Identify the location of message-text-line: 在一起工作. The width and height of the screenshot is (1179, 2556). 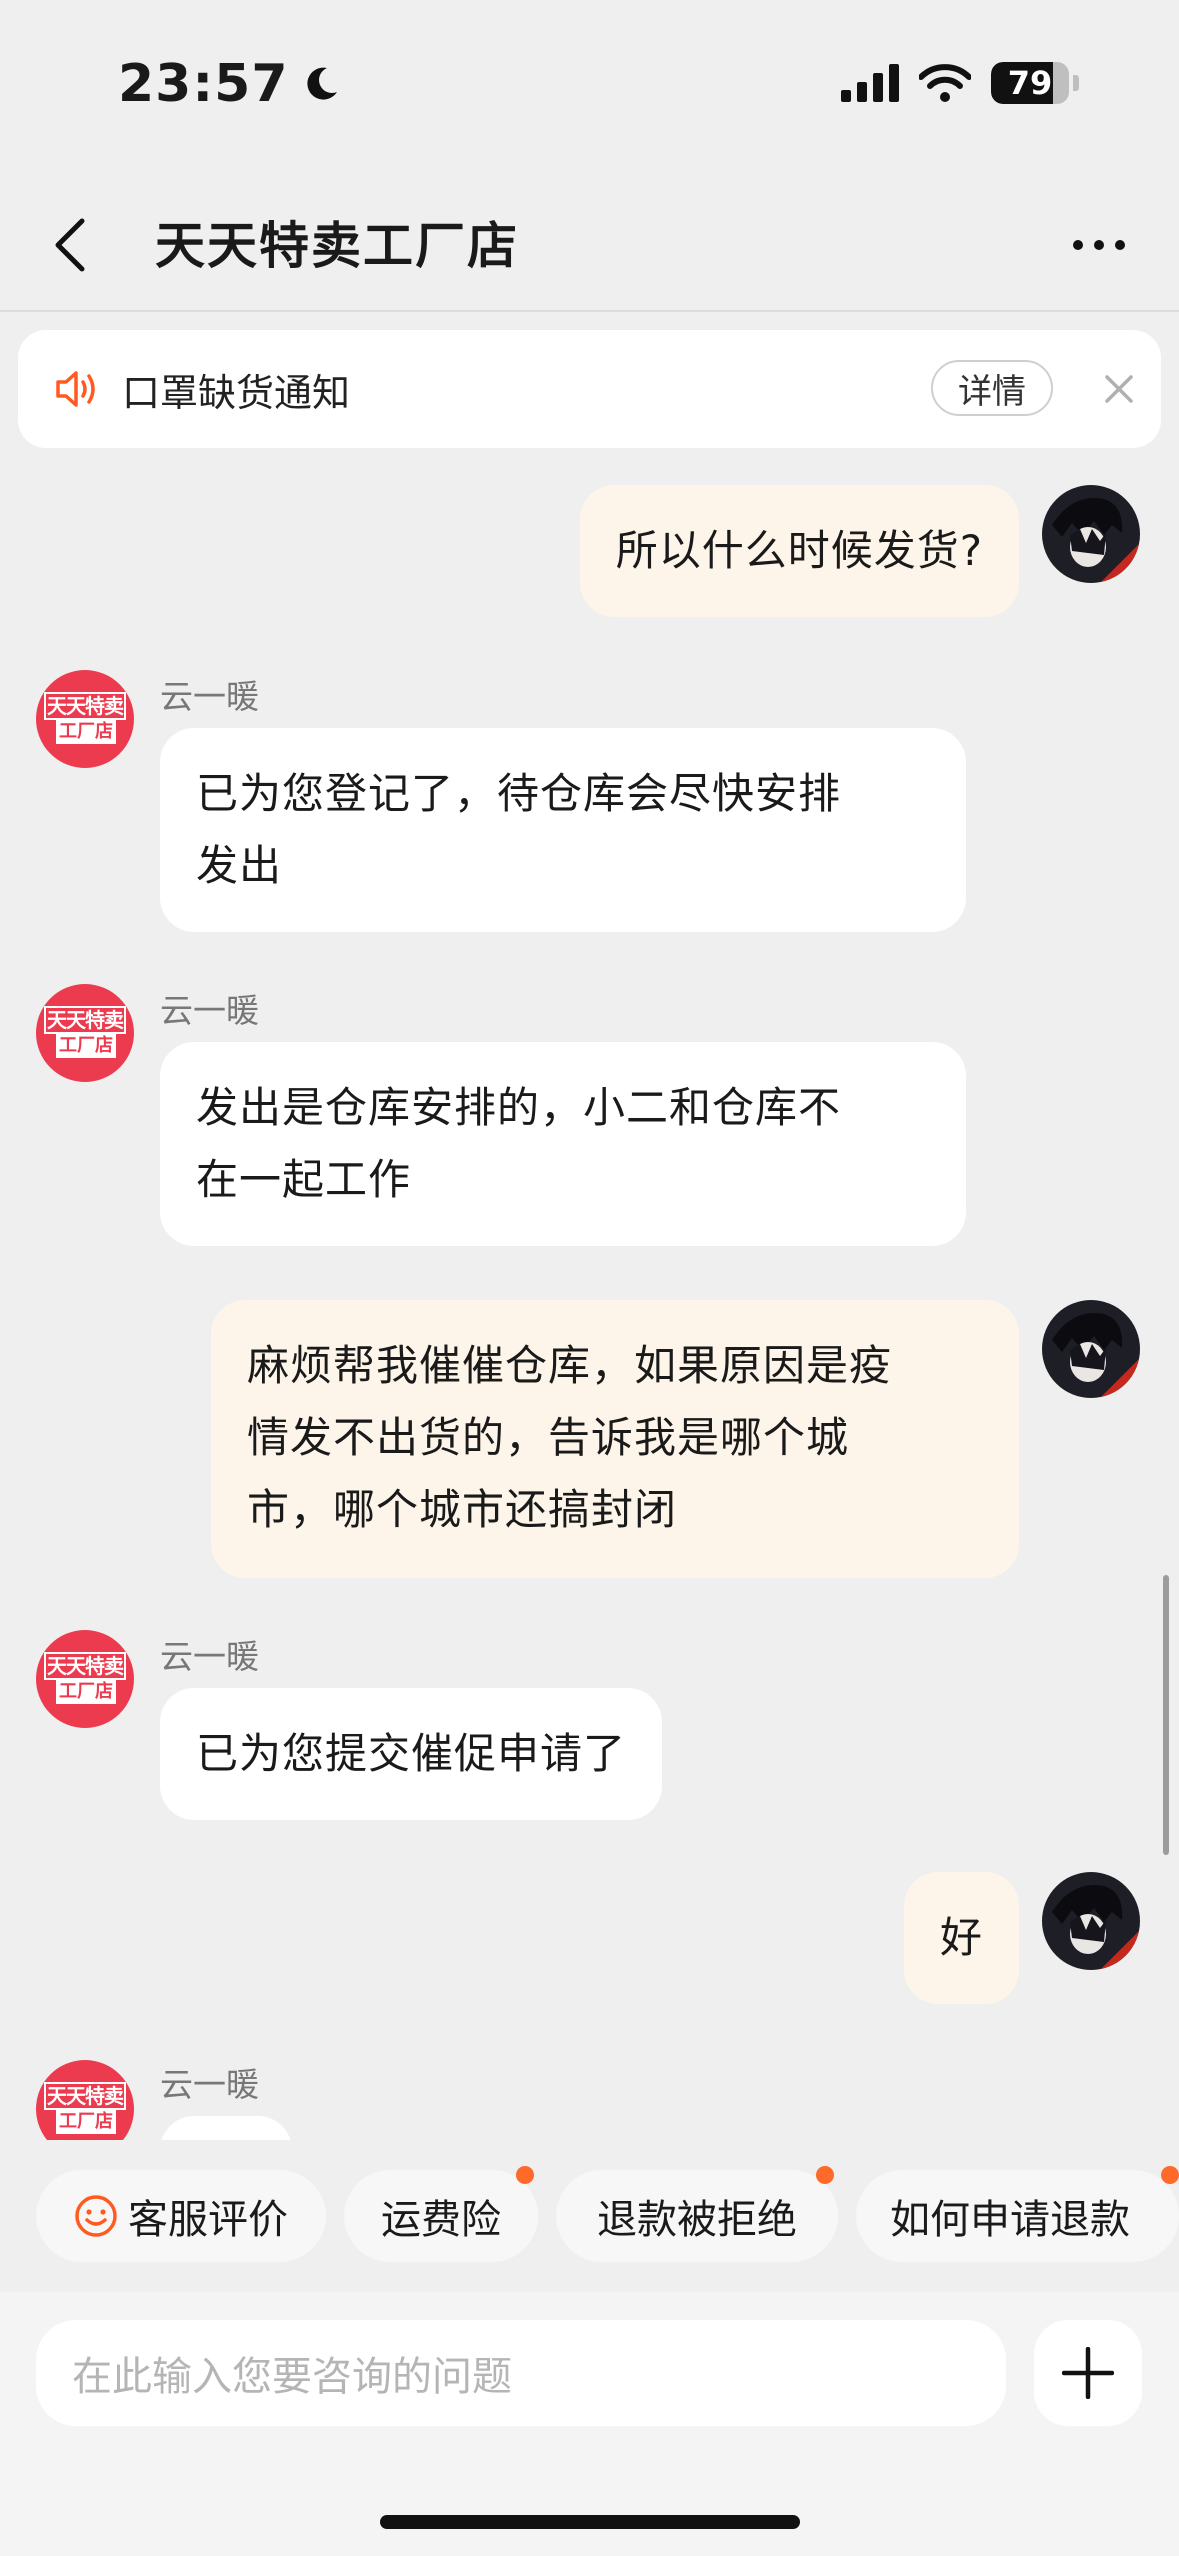
(304, 1179).